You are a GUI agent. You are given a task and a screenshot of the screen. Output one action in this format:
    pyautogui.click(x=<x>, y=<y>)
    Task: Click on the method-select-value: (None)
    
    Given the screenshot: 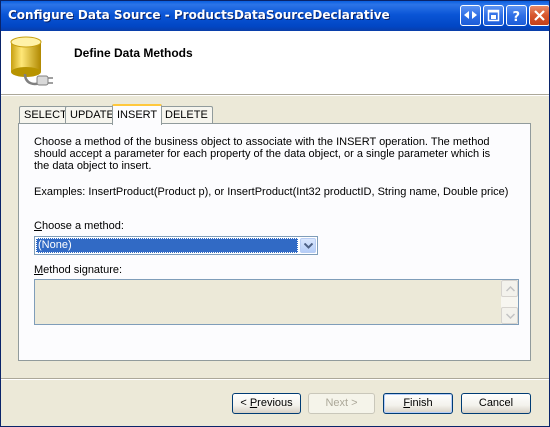 What is the action you would take?
    pyautogui.click(x=167, y=245)
    